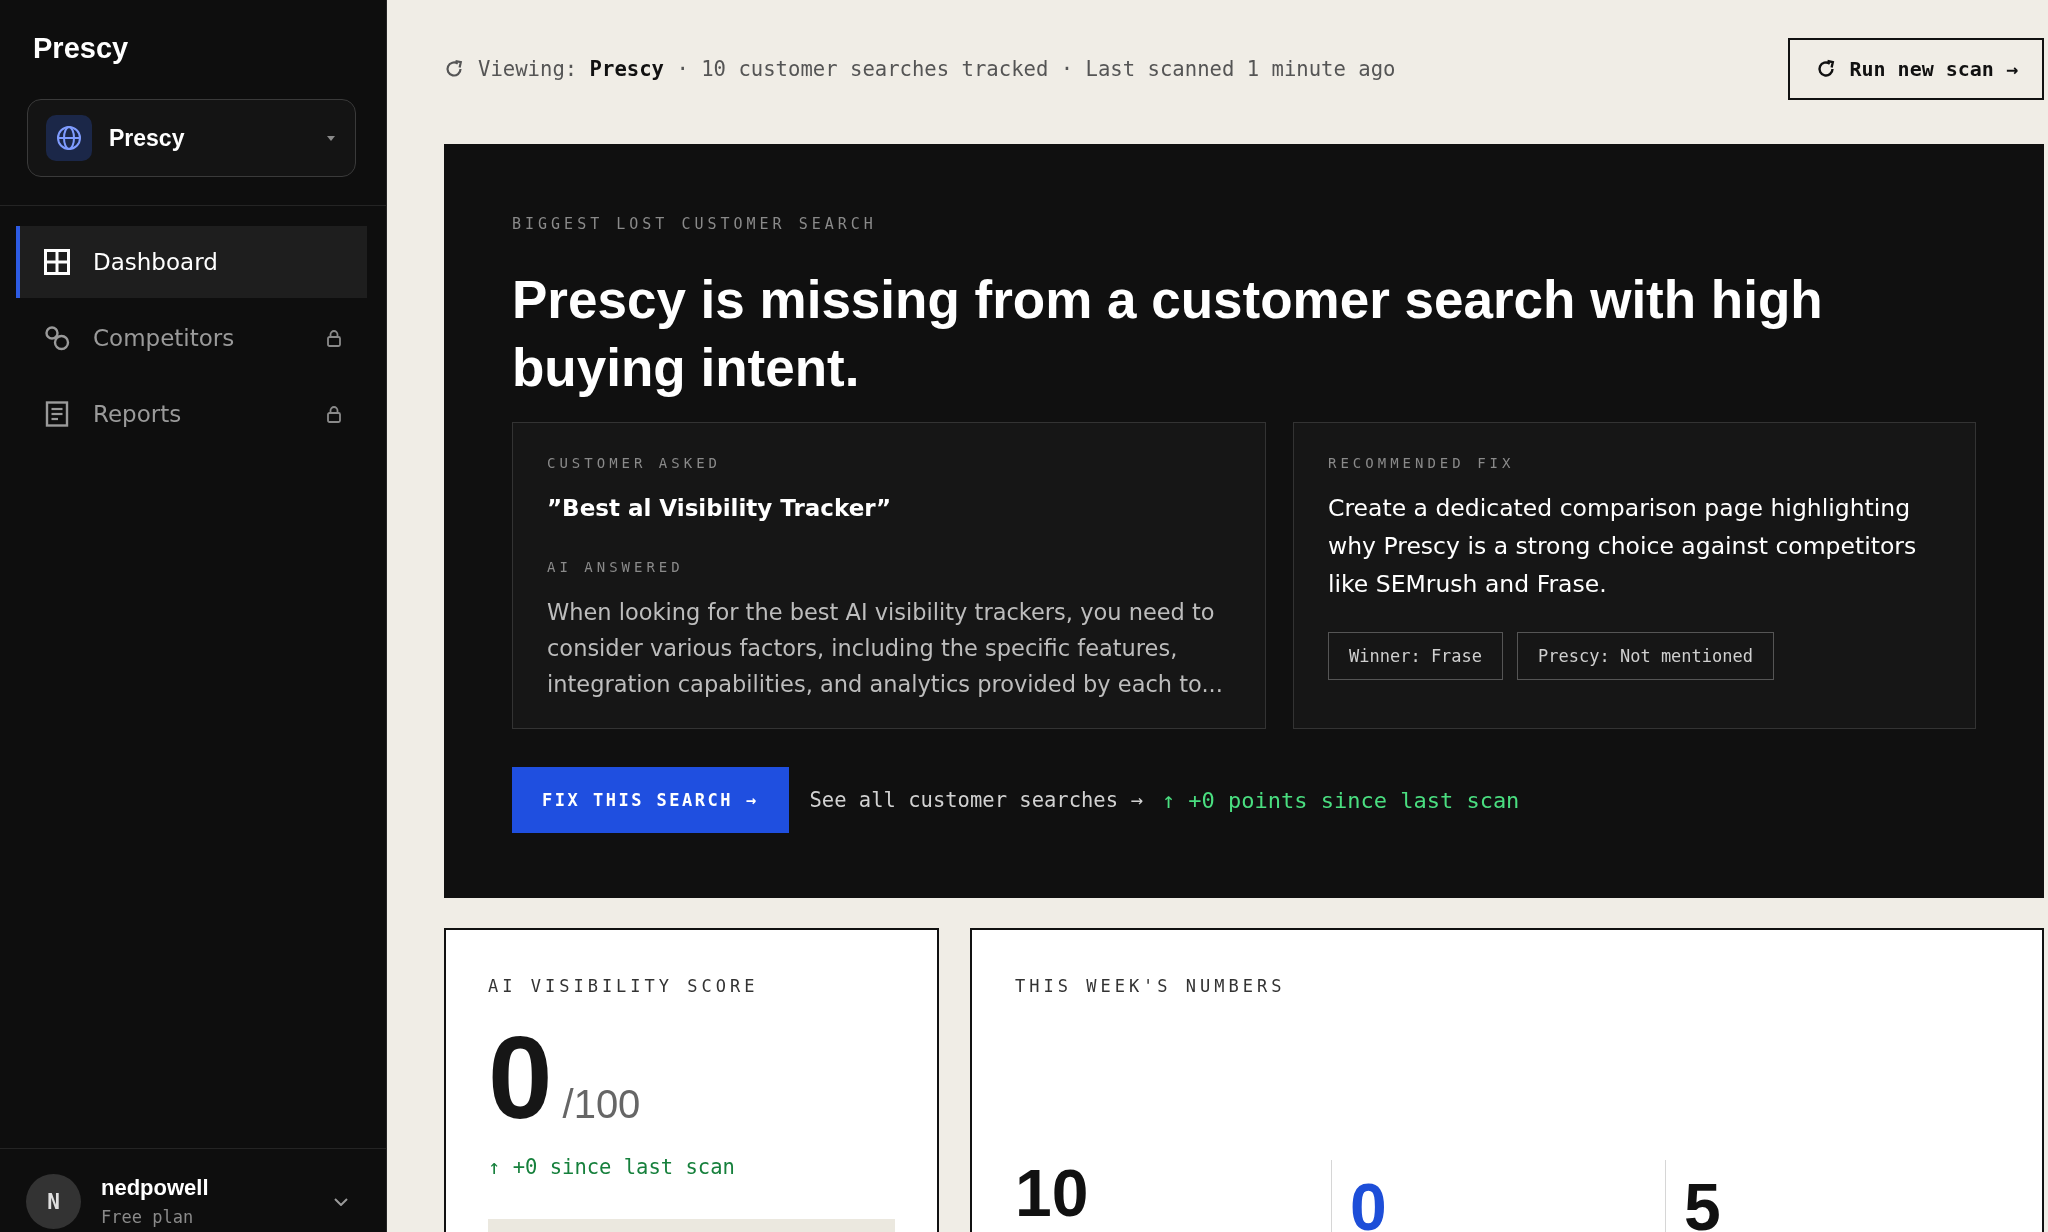 The image size is (2048, 1232). What do you see at coordinates (191, 138) in the screenshot?
I see `workspace-selector: Prescy` at bounding box center [191, 138].